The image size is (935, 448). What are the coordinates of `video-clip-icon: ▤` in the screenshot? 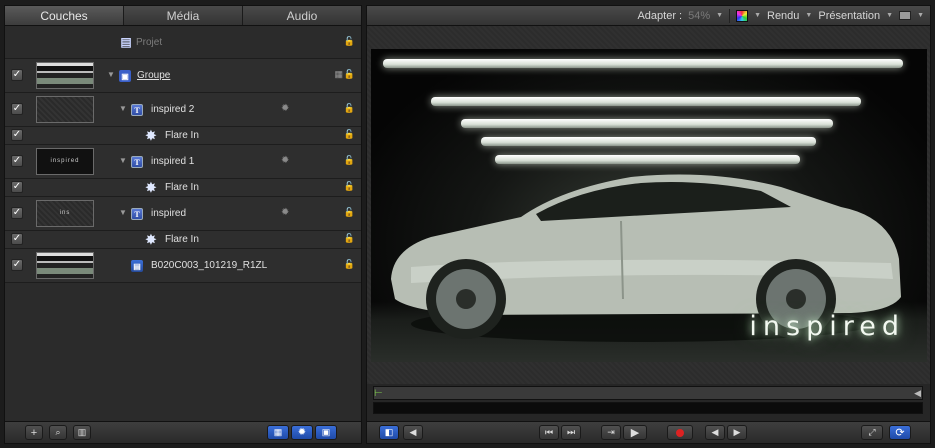 It's located at (137, 266).